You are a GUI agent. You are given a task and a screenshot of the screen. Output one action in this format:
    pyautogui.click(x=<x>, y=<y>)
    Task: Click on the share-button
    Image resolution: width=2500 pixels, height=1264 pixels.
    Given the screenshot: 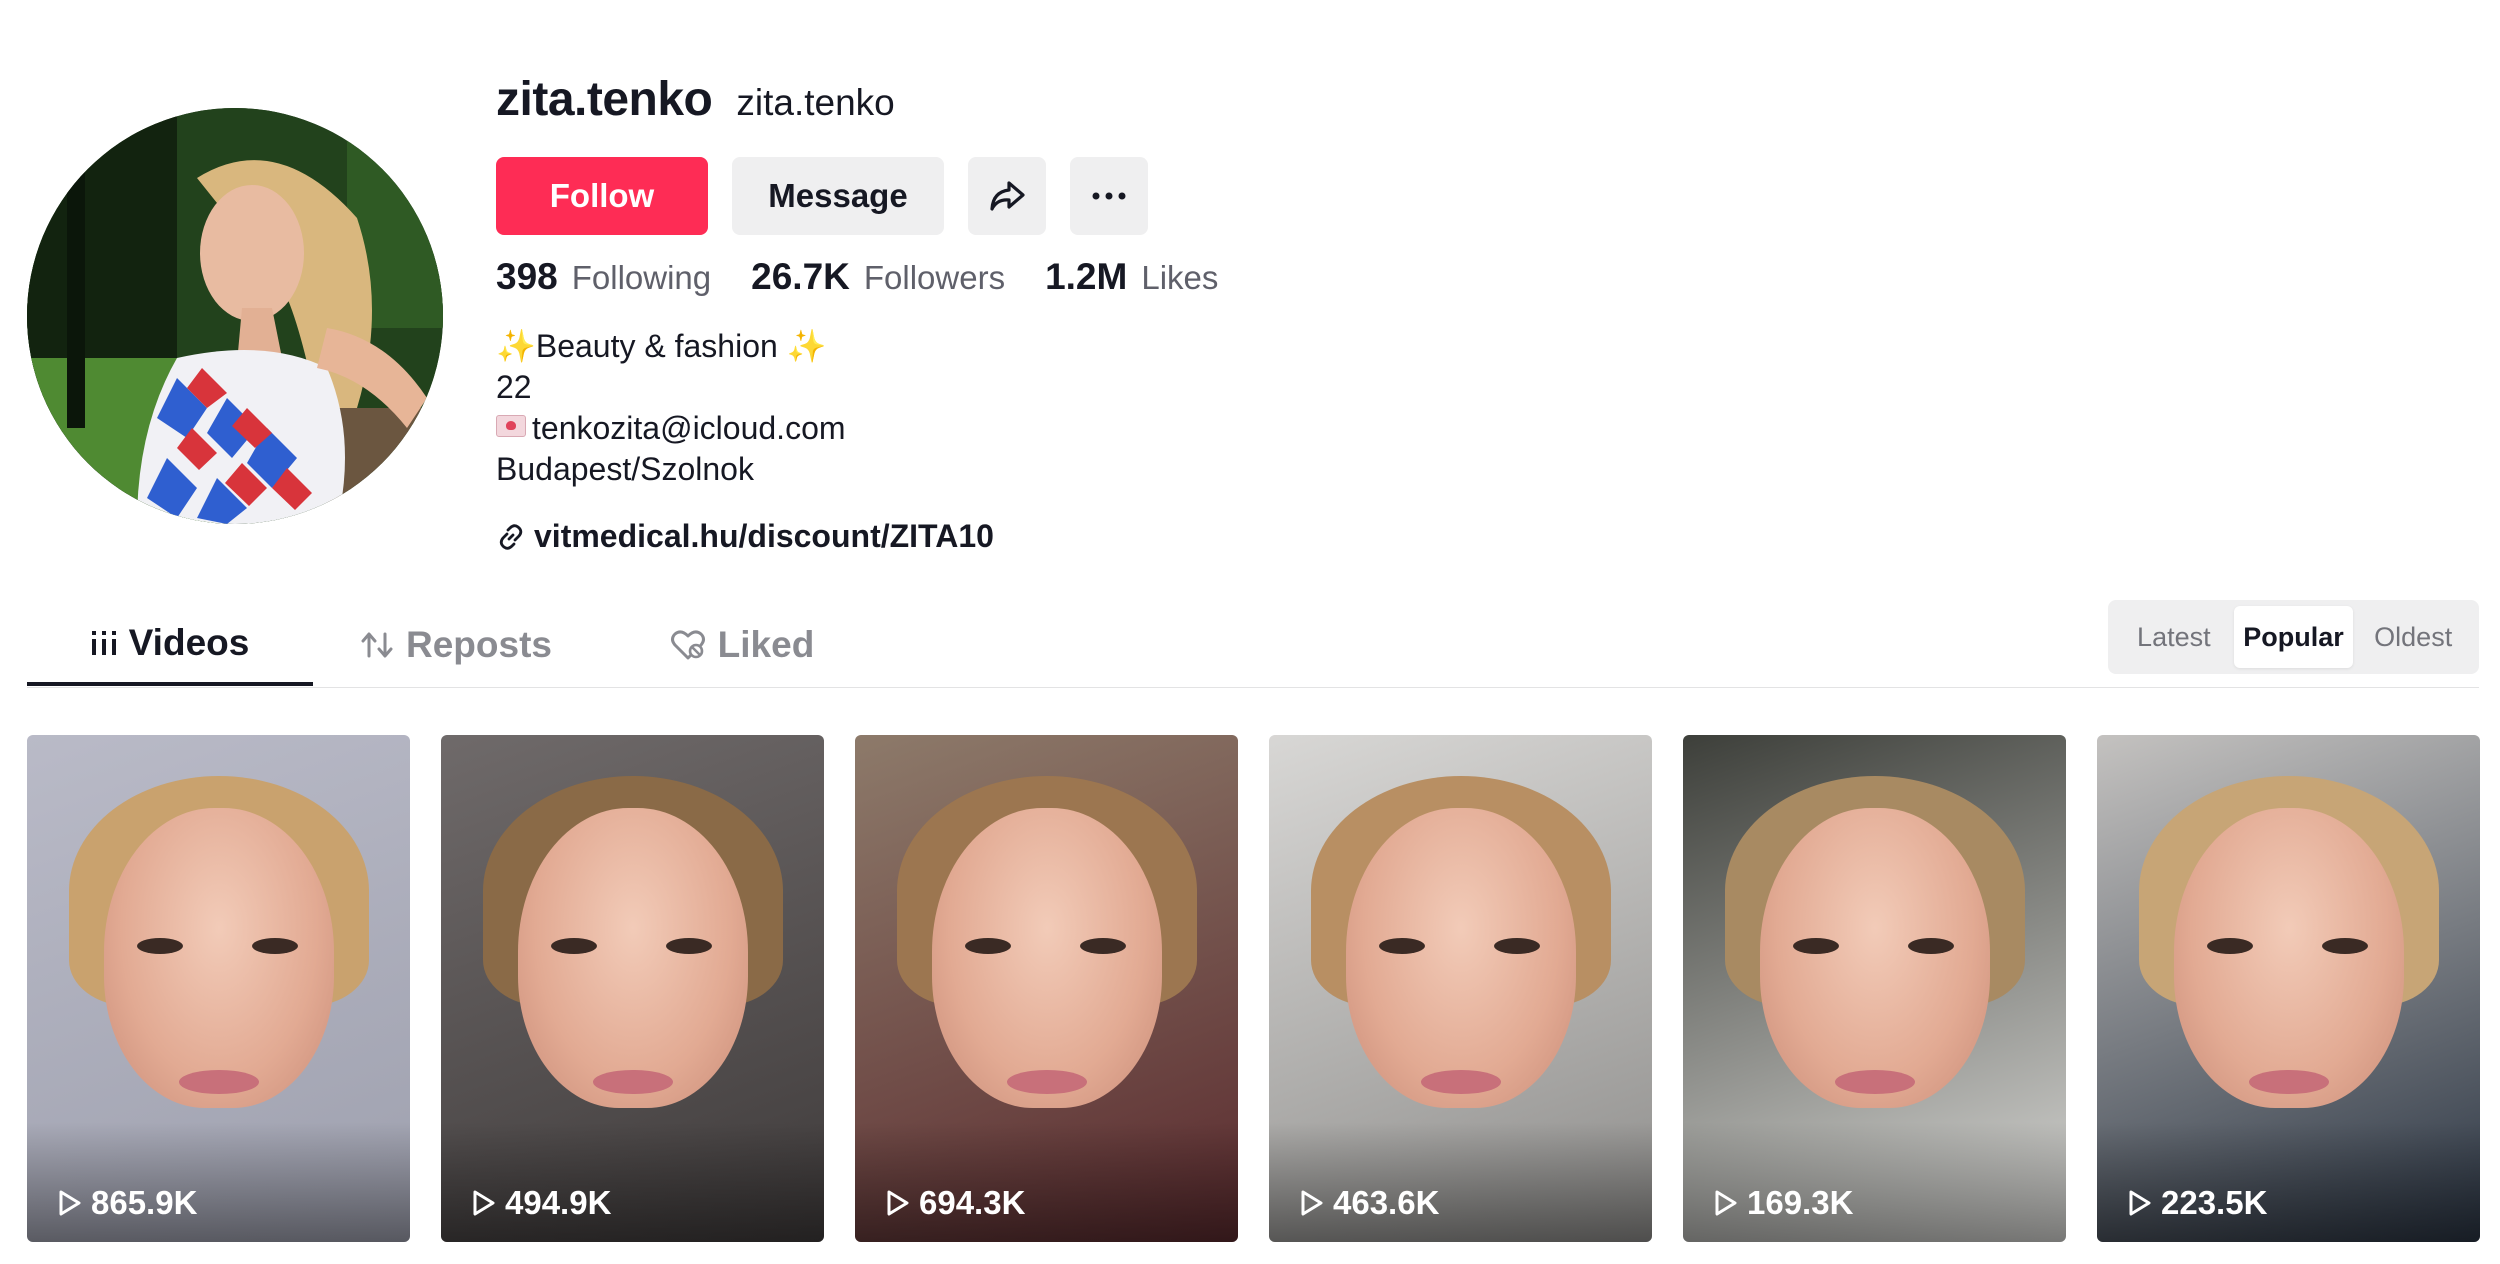 What is the action you would take?
    pyautogui.click(x=1007, y=196)
    